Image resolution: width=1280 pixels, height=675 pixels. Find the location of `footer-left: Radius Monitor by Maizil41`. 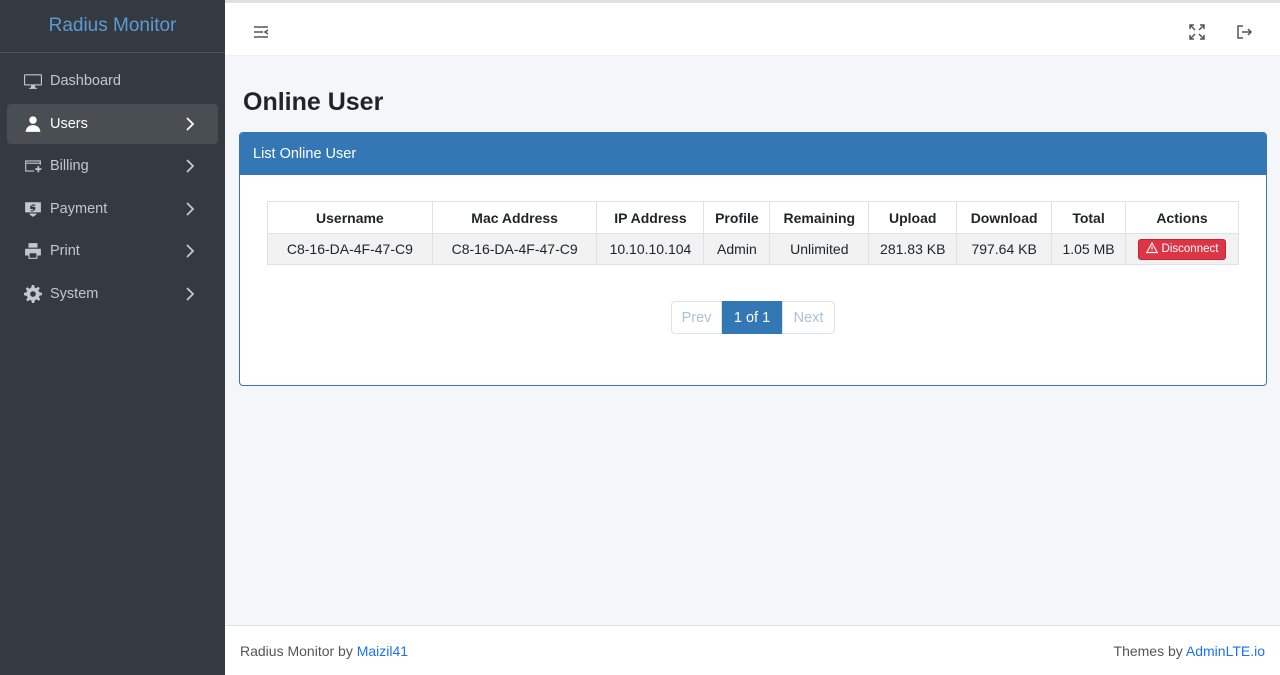

footer-left: Radius Monitor by Maizil41 is located at coordinates (324, 651).